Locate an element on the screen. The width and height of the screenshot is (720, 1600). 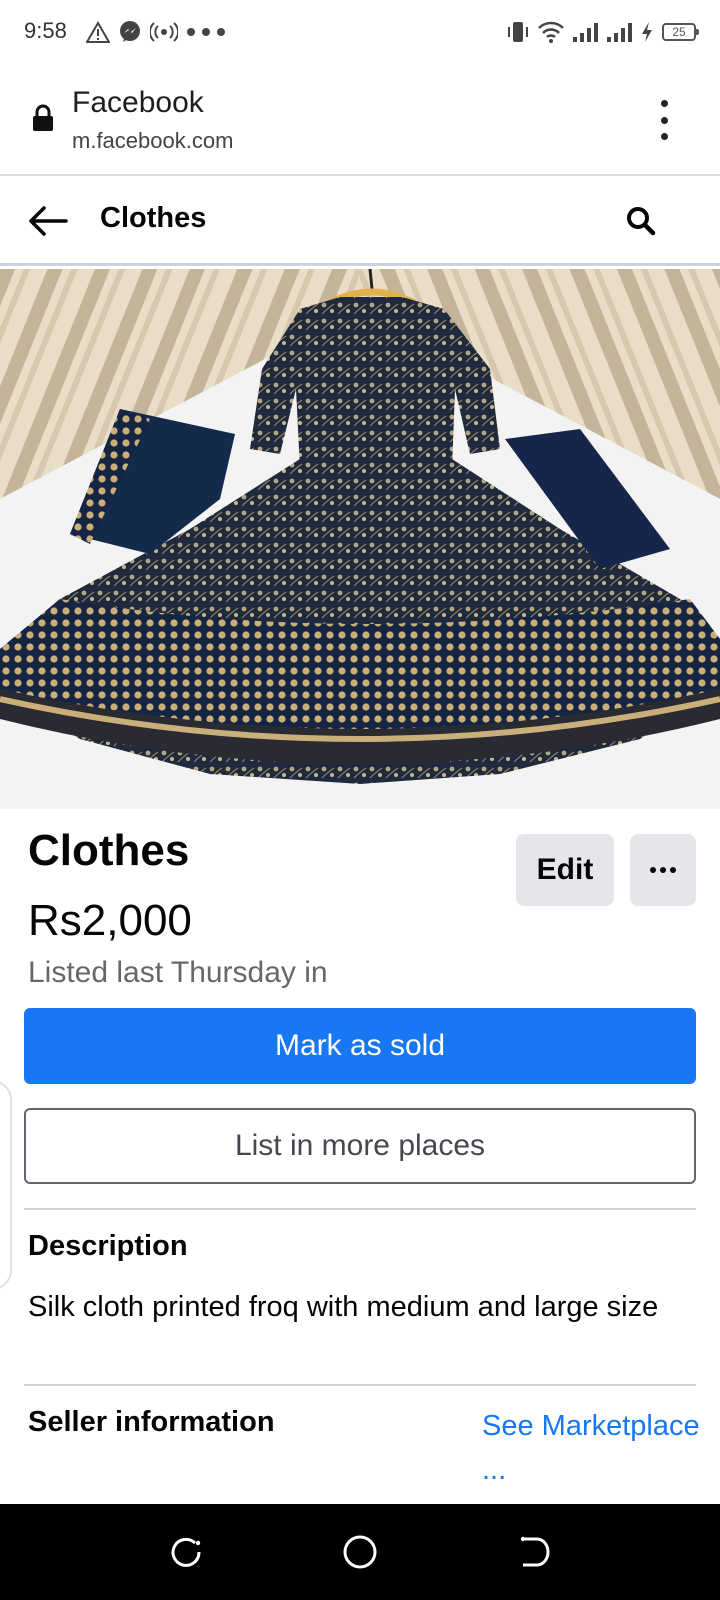
charging-icon is located at coordinates (647, 32).